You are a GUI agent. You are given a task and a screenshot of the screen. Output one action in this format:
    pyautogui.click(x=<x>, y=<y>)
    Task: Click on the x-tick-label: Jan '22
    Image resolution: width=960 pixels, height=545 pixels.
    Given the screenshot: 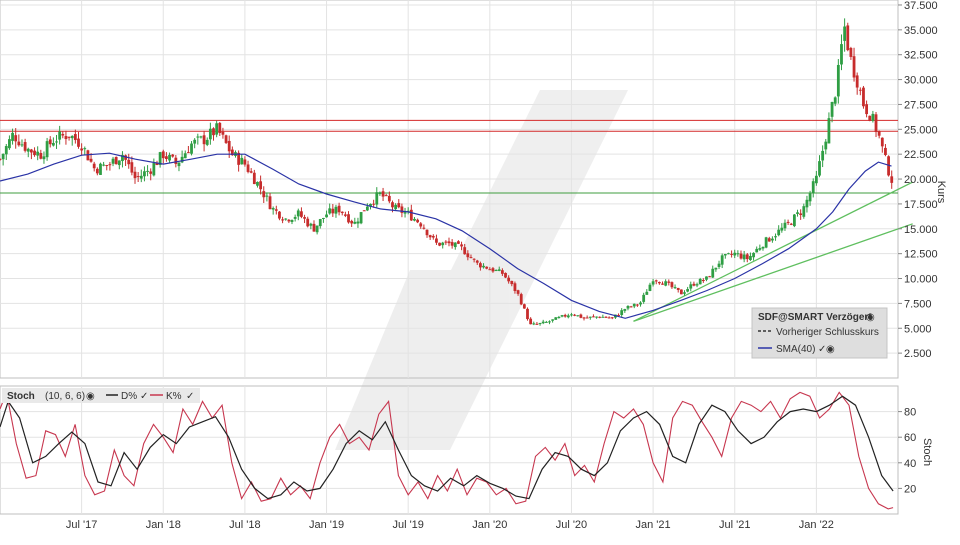 What is the action you would take?
    pyautogui.click(x=816, y=525)
    